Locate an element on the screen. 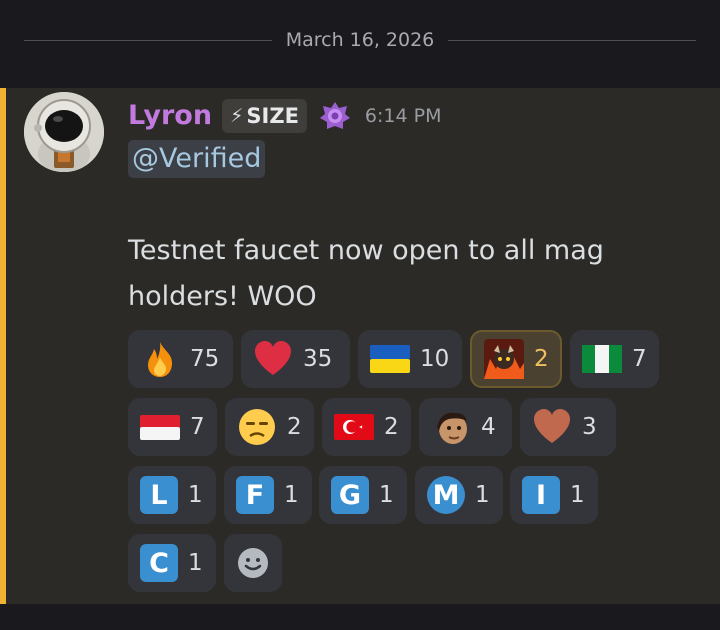 The image size is (720, 630). letter-i-icon: I is located at coordinates (541, 495).